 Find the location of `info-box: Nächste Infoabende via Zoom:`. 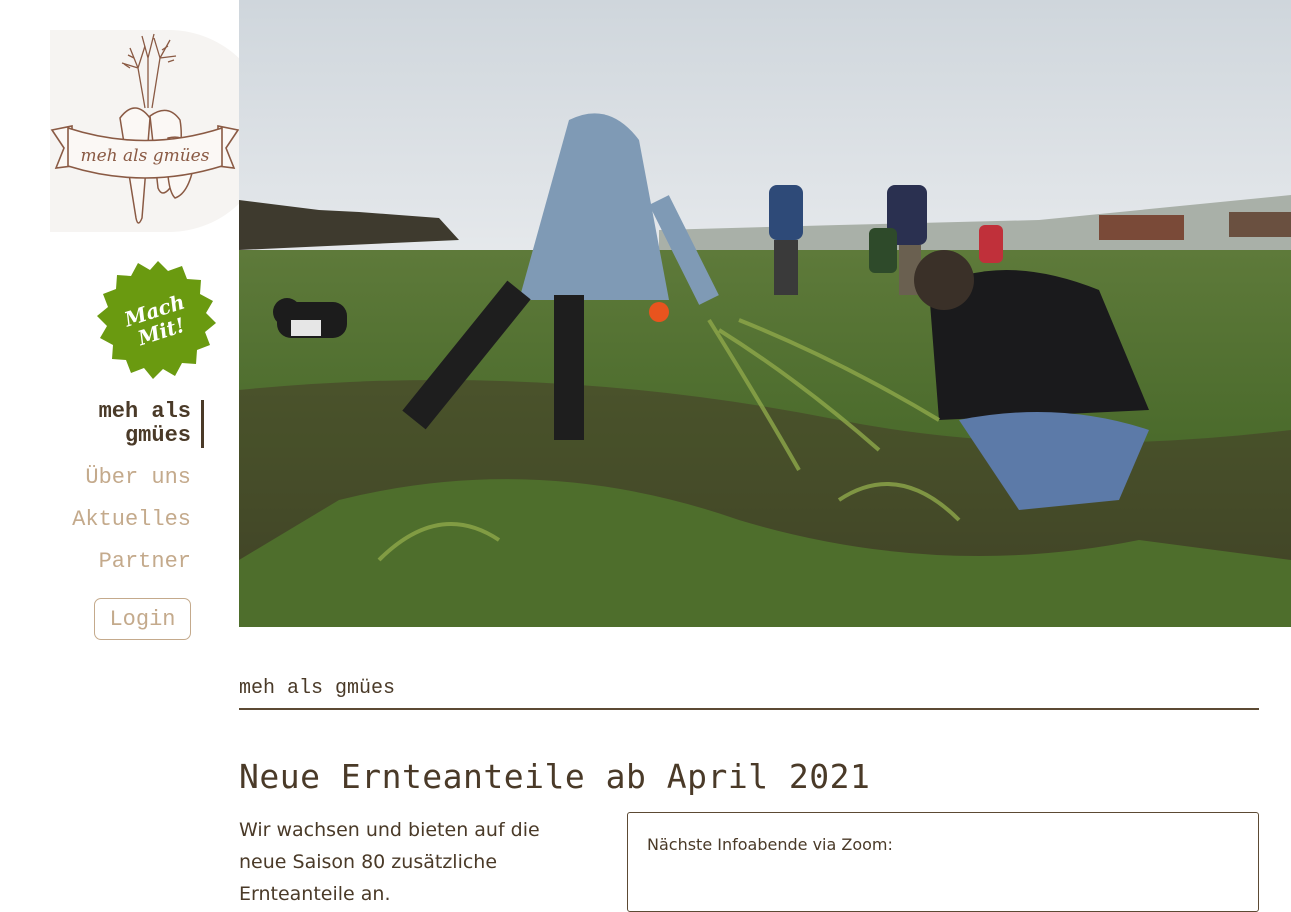

info-box: Nächste Infoabende via Zoom: is located at coordinates (943, 862).